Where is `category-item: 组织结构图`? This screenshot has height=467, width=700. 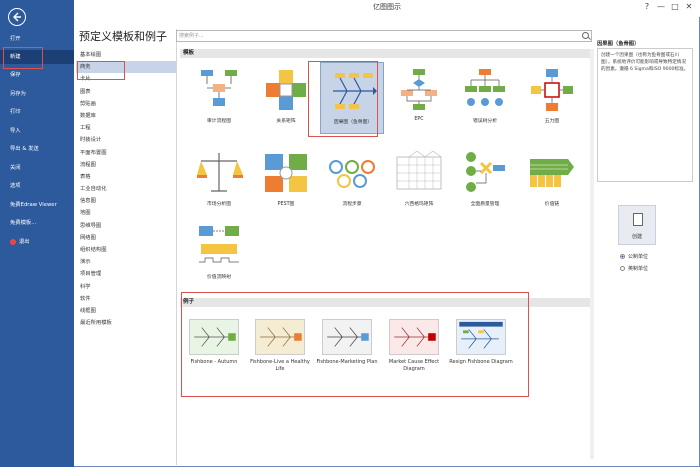 category-item: 组织结构图 is located at coordinates (126, 250).